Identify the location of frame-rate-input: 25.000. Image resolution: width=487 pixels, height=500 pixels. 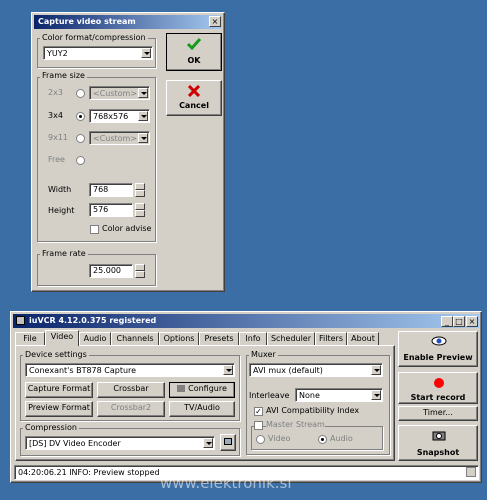
(111, 271).